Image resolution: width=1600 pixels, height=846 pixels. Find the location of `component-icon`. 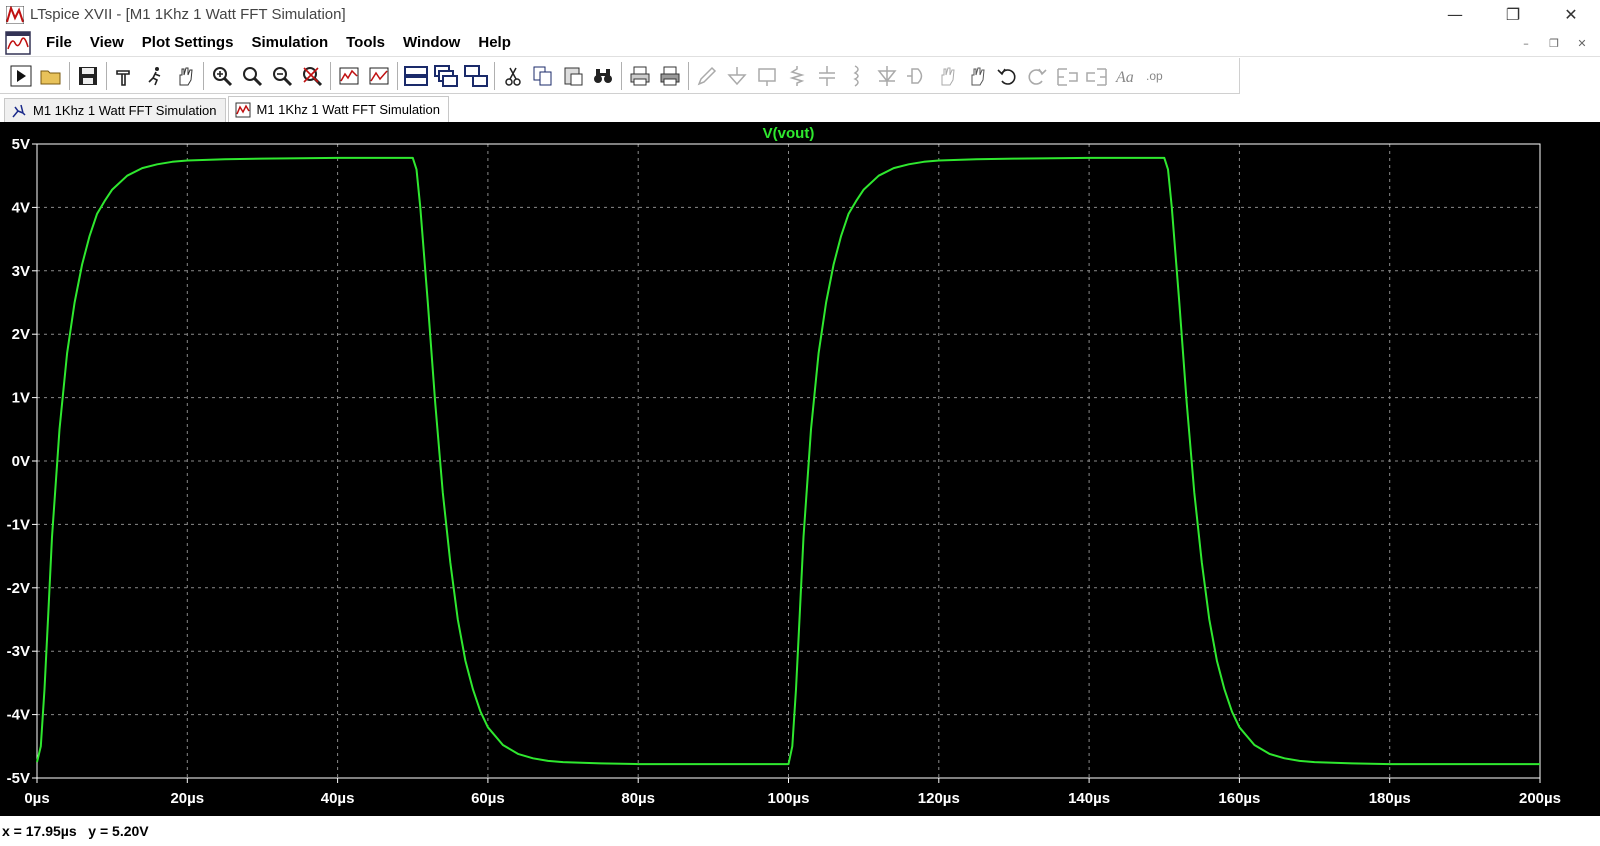

component-icon is located at coordinates (915, 75).